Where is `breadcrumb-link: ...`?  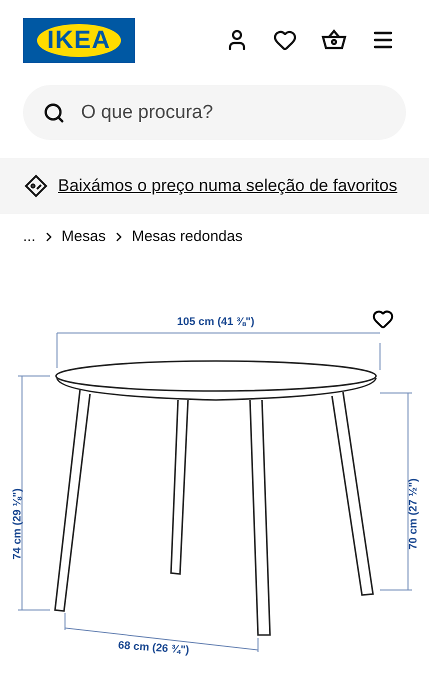 breadcrumb-link: ... is located at coordinates (29, 236).